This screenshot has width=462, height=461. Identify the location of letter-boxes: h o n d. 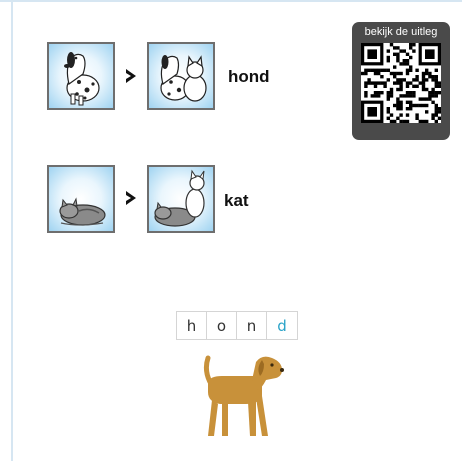
(237, 325).